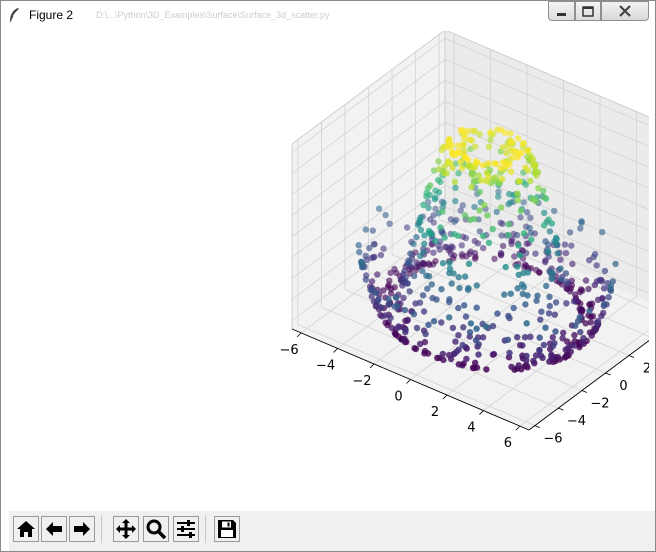  I want to click on back-button, so click(54, 529).